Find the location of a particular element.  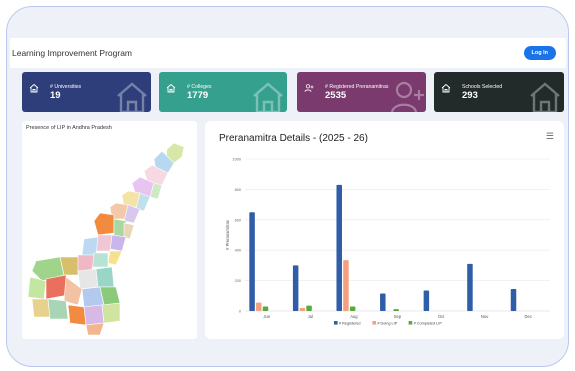

y-axis-label: # Preranamitras is located at coordinates (227, 235).